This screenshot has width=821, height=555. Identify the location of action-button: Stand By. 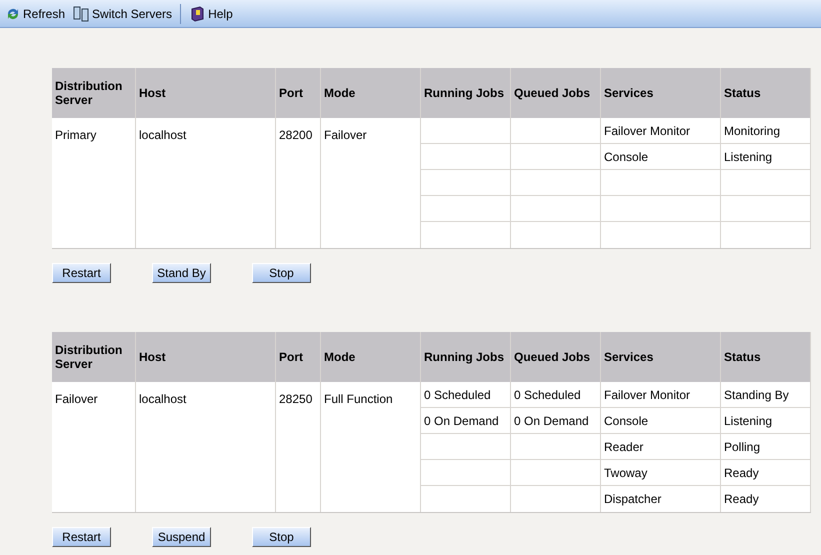
(181, 273).